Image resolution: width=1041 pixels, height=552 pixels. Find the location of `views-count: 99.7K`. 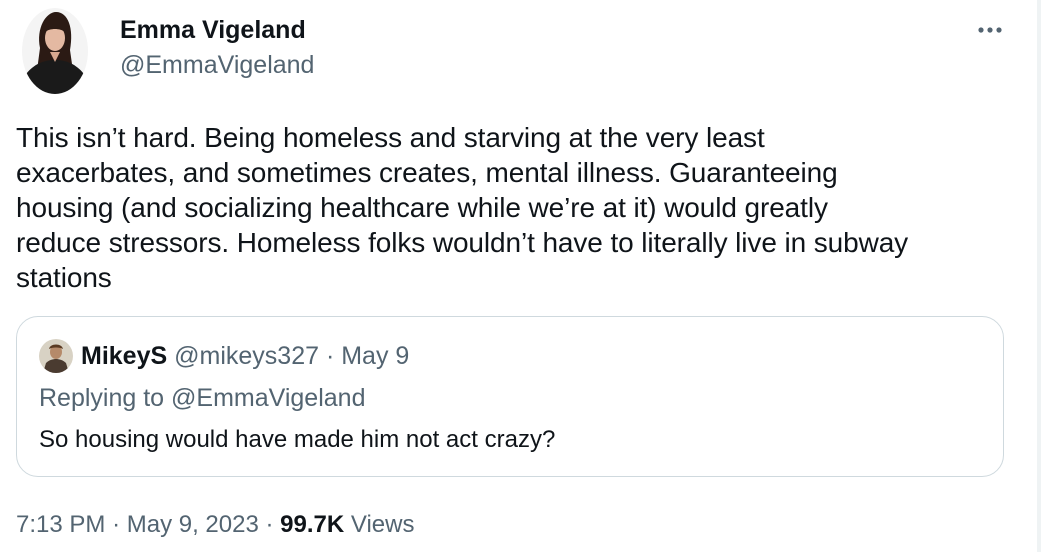

views-count: 99.7K is located at coordinates (312, 524).